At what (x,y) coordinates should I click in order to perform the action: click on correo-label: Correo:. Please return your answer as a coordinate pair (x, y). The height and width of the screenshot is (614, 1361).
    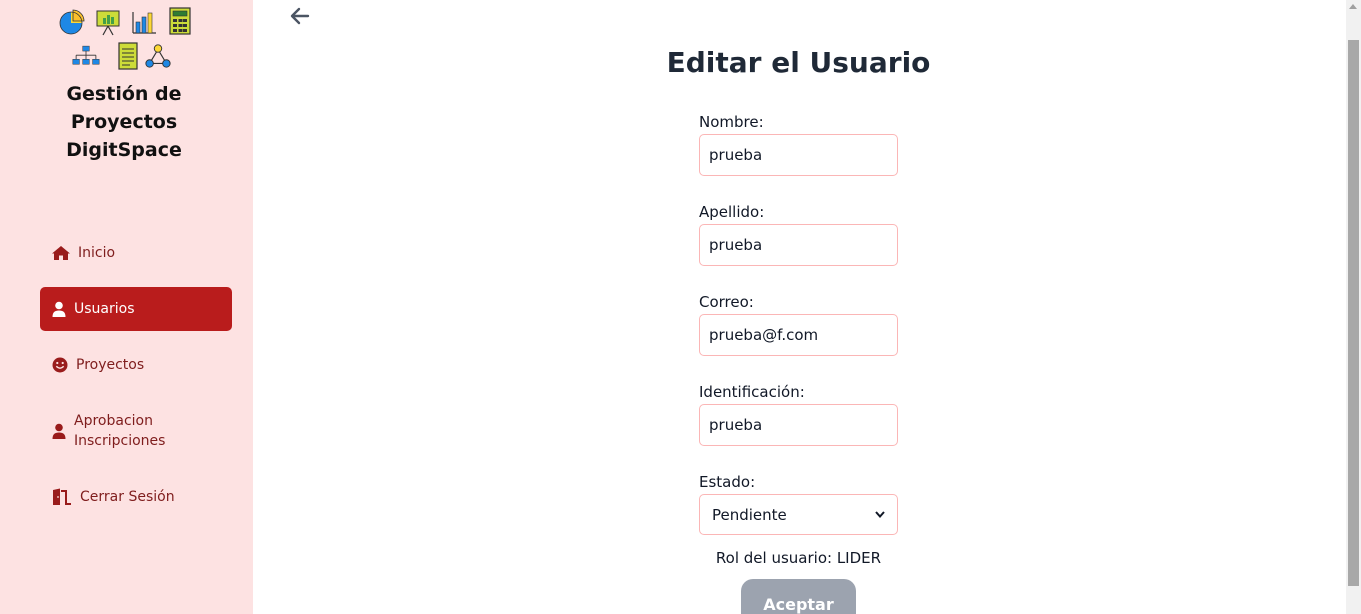
    Looking at the image, I should click on (726, 302).